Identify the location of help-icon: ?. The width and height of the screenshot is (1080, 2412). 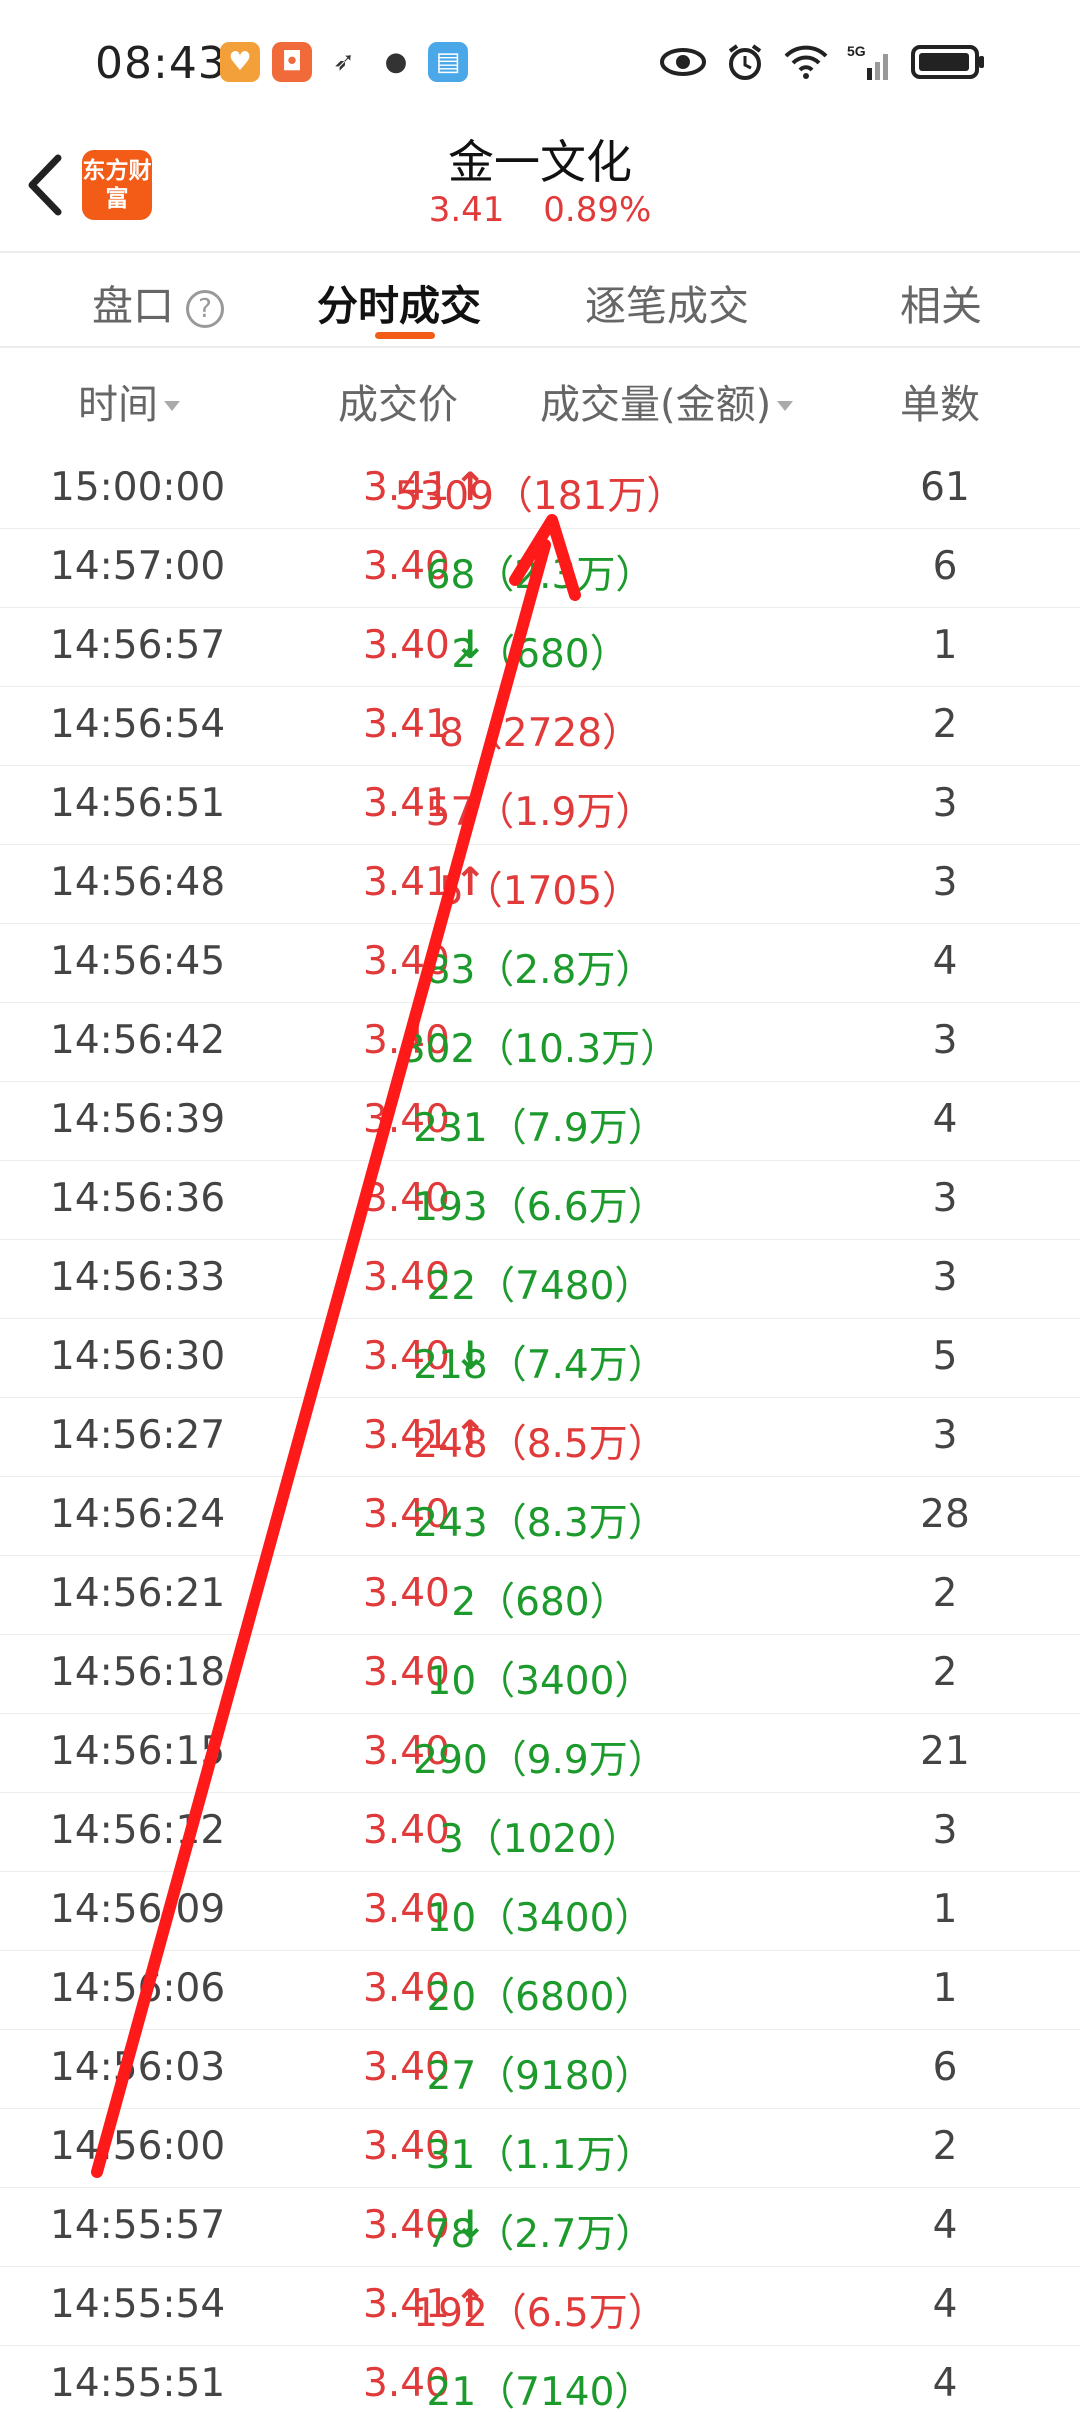
(205, 309).